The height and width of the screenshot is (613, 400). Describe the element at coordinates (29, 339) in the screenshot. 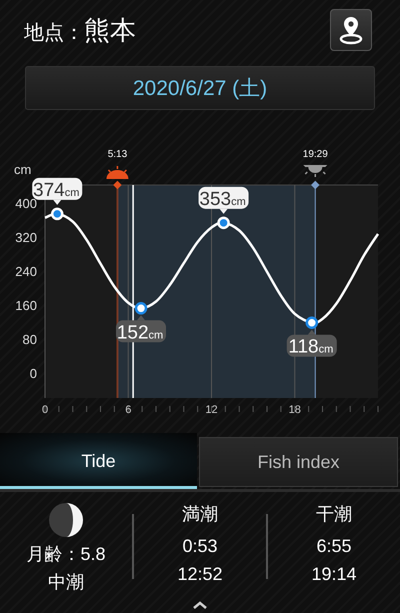

I see `y-tick-label: 80` at that location.